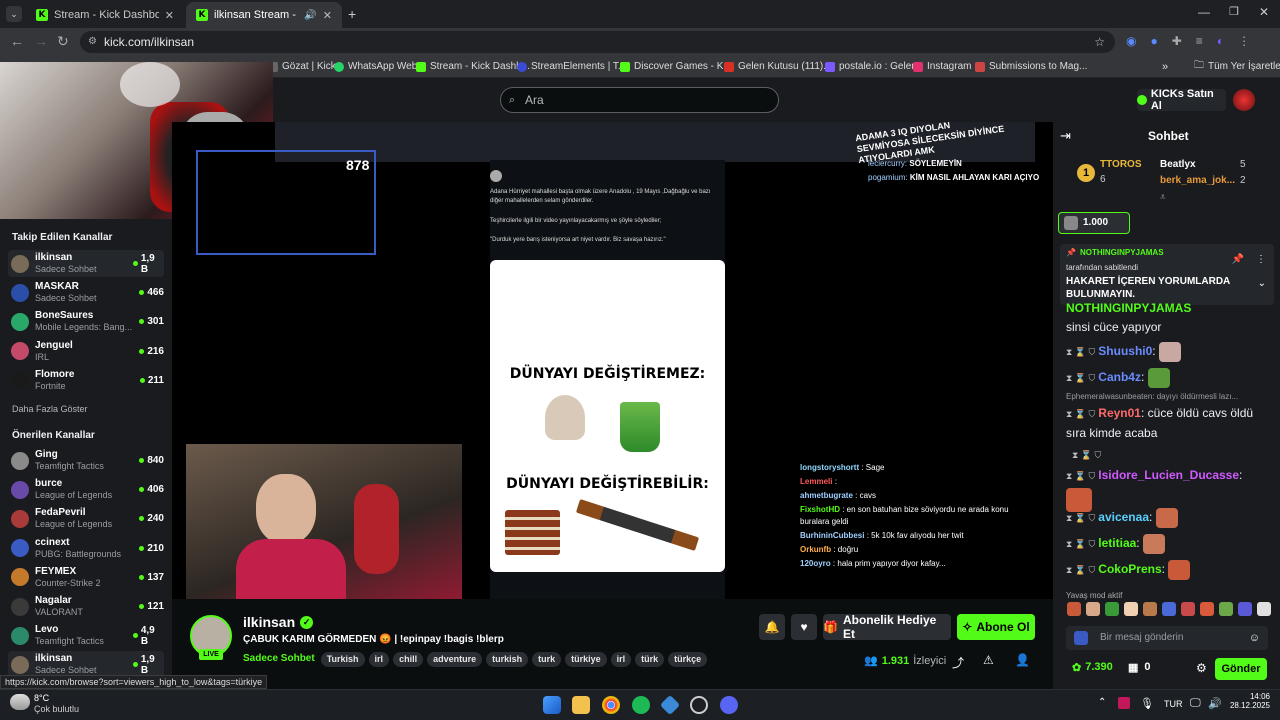 The width and height of the screenshot is (1280, 720). What do you see at coordinates (86, 351) in the screenshot?
I see `sidebar-channel-jenguel: Jenguel IRL 216` at bounding box center [86, 351].